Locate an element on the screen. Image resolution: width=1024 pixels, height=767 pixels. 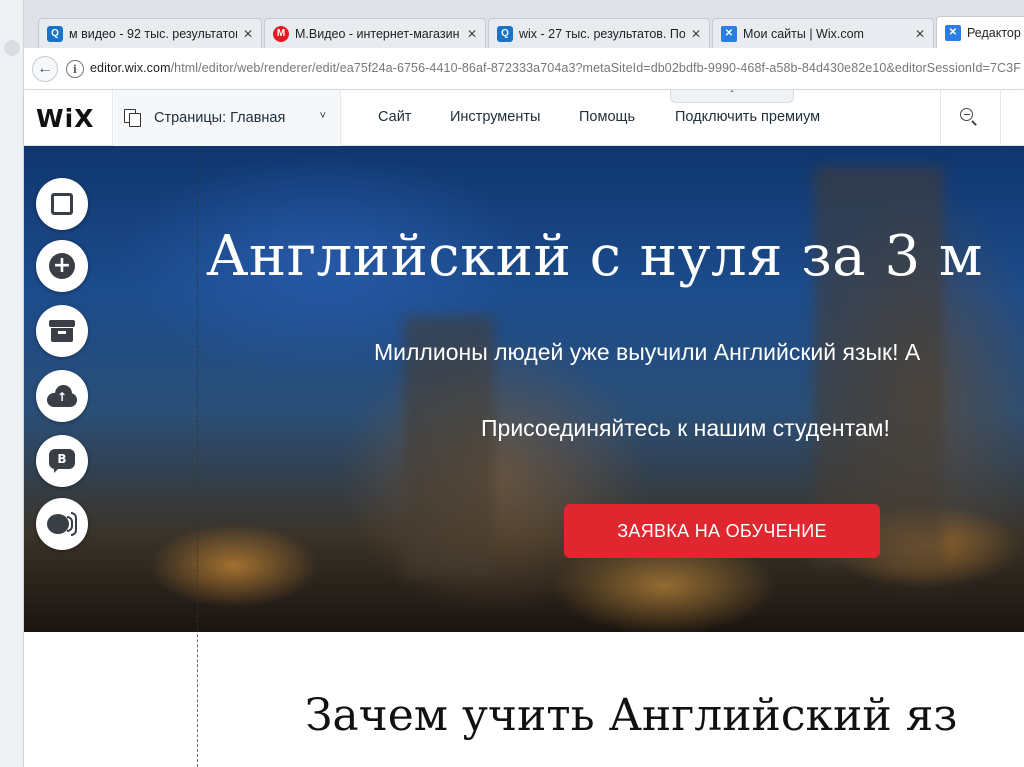
menu-site: Сайт is located at coordinates (394, 117).